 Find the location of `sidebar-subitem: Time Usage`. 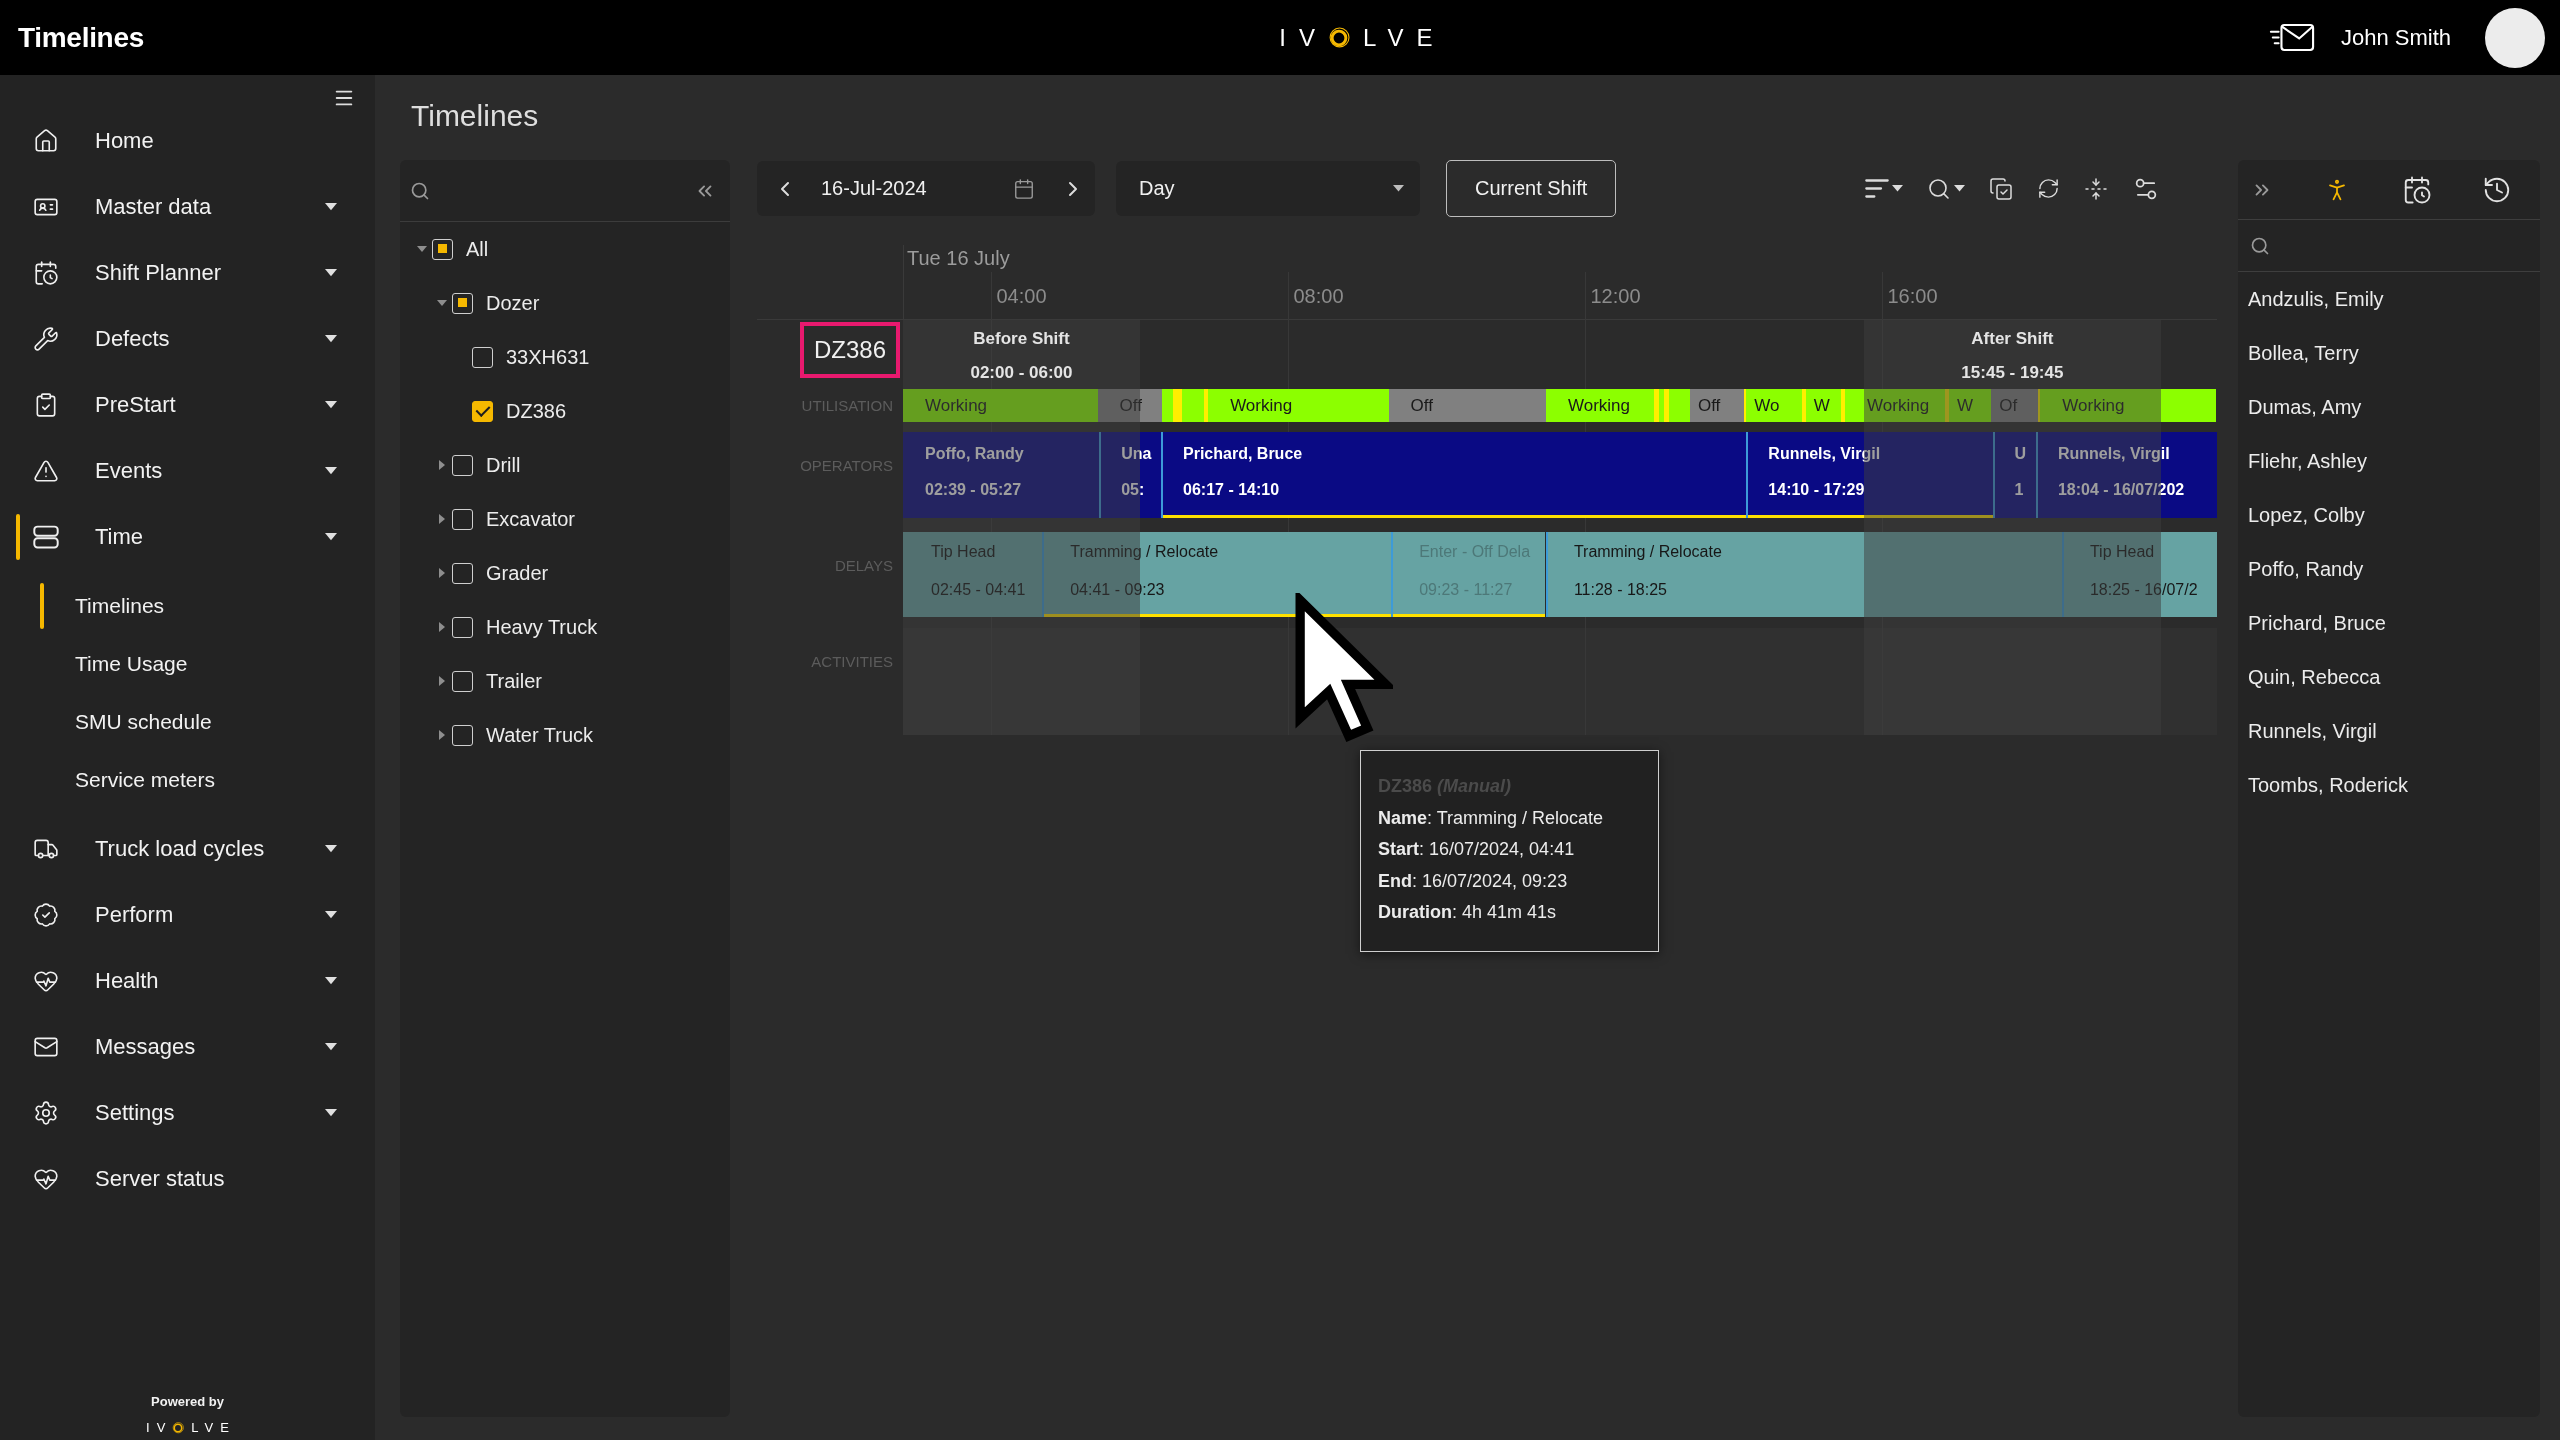

sidebar-subitem: Time Usage is located at coordinates (187, 664).